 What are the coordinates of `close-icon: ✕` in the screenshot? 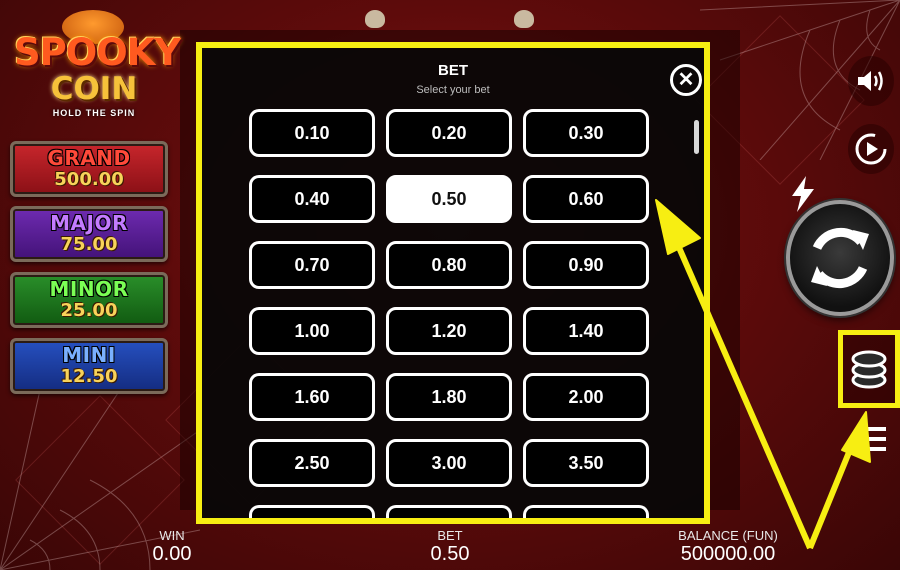 It's located at (686, 80).